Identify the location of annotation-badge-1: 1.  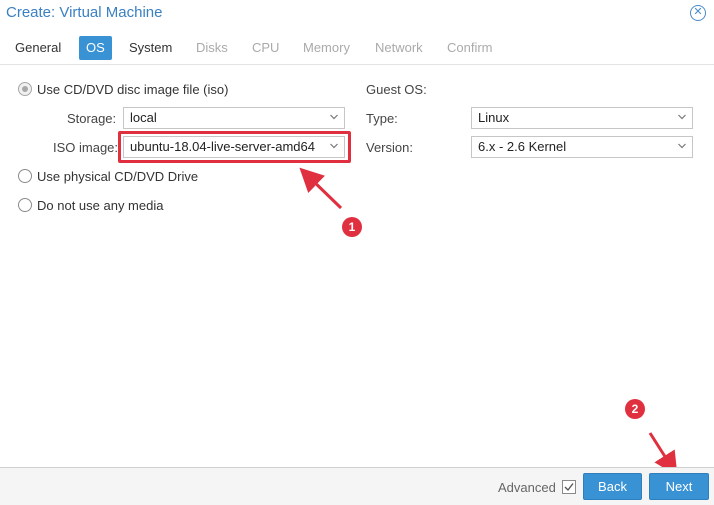
(352, 227).